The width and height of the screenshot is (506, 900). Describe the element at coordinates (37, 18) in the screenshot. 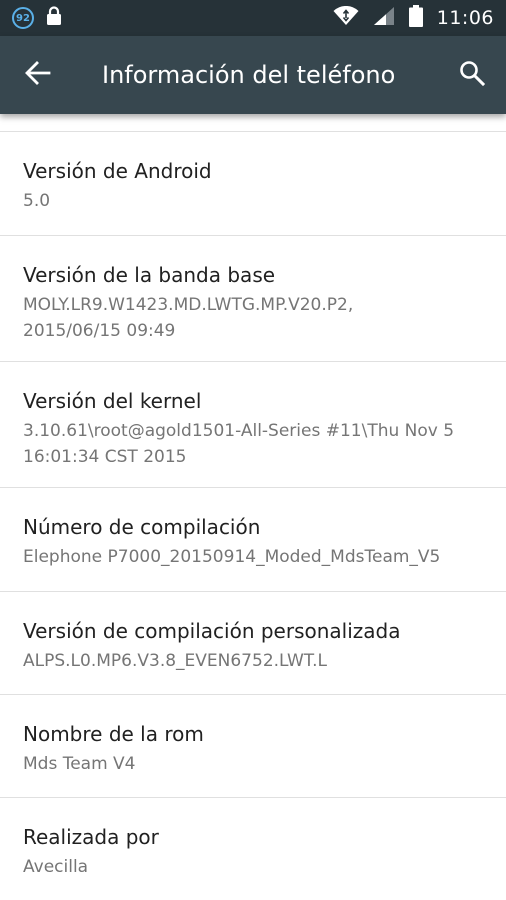

I see `status-bar-notifications: 92` at that location.